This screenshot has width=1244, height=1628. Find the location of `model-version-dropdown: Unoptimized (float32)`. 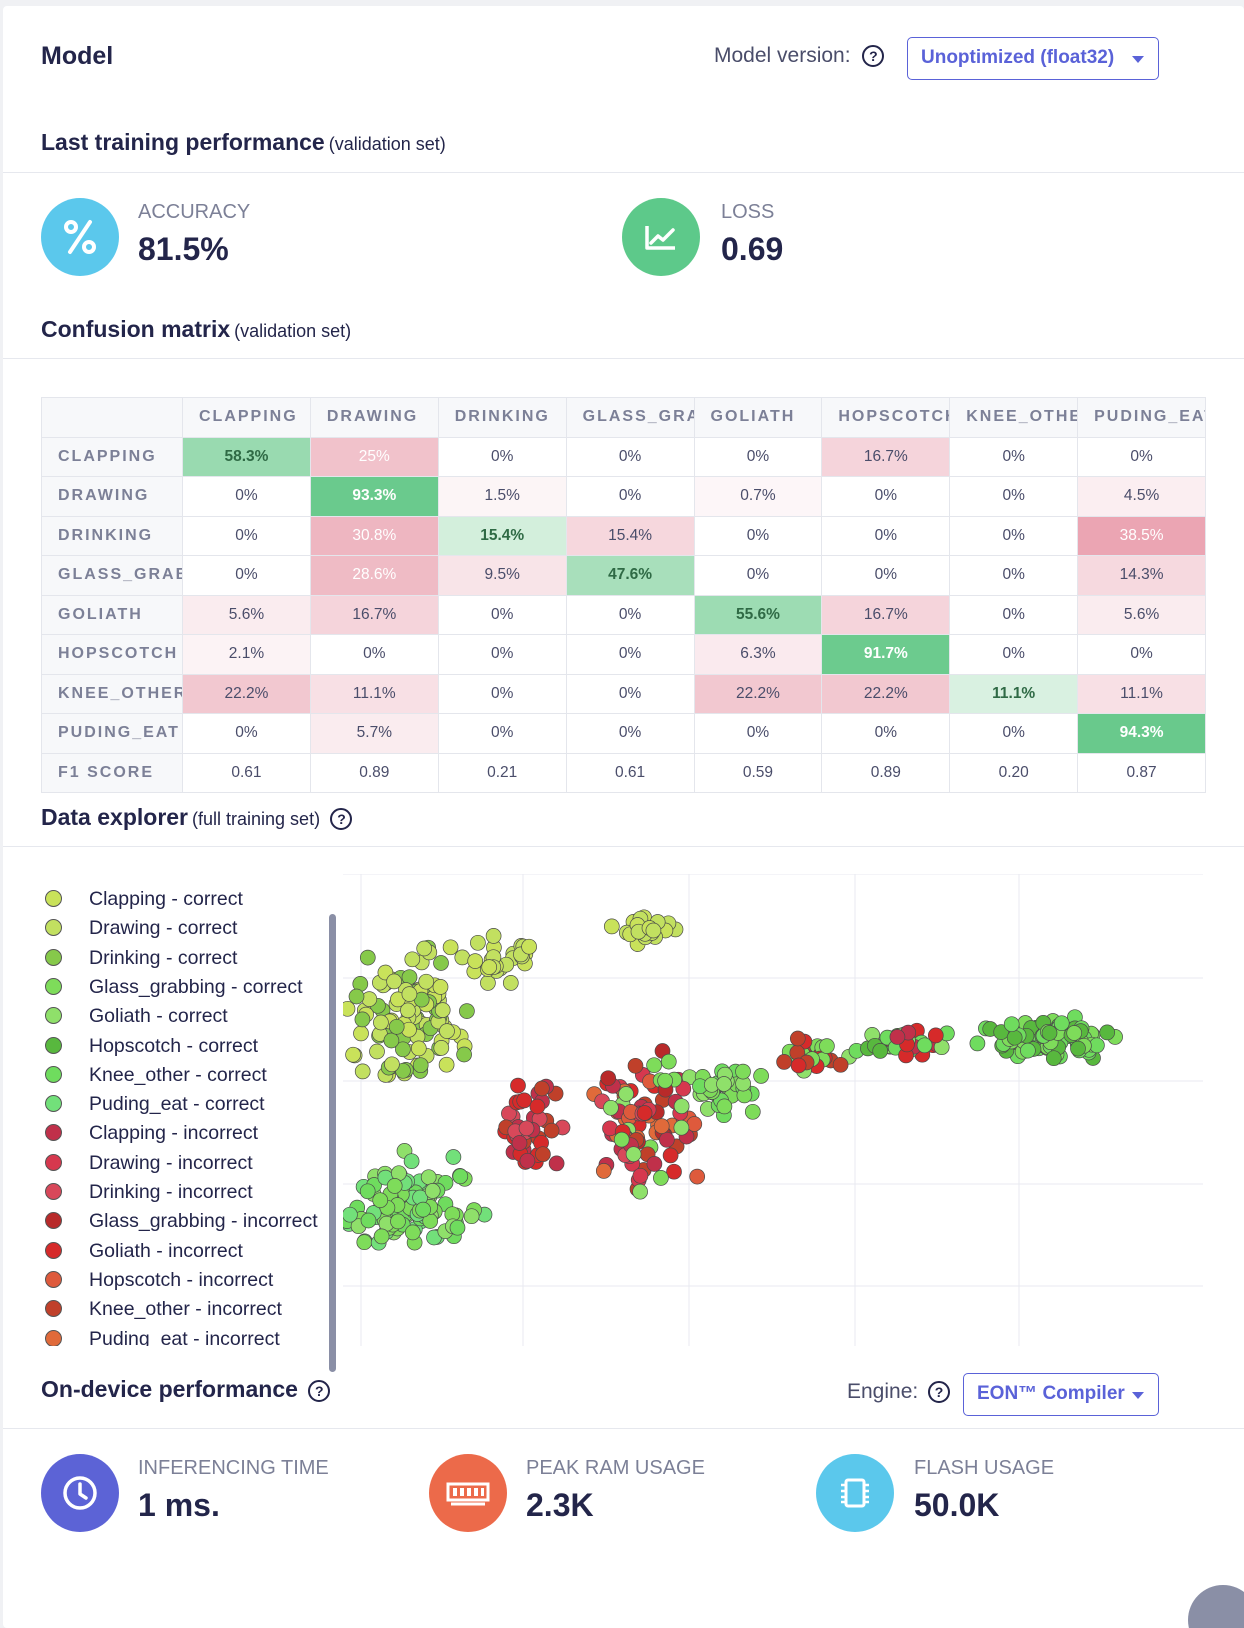

model-version-dropdown: Unoptimized (float32) is located at coordinates (1033, 58).